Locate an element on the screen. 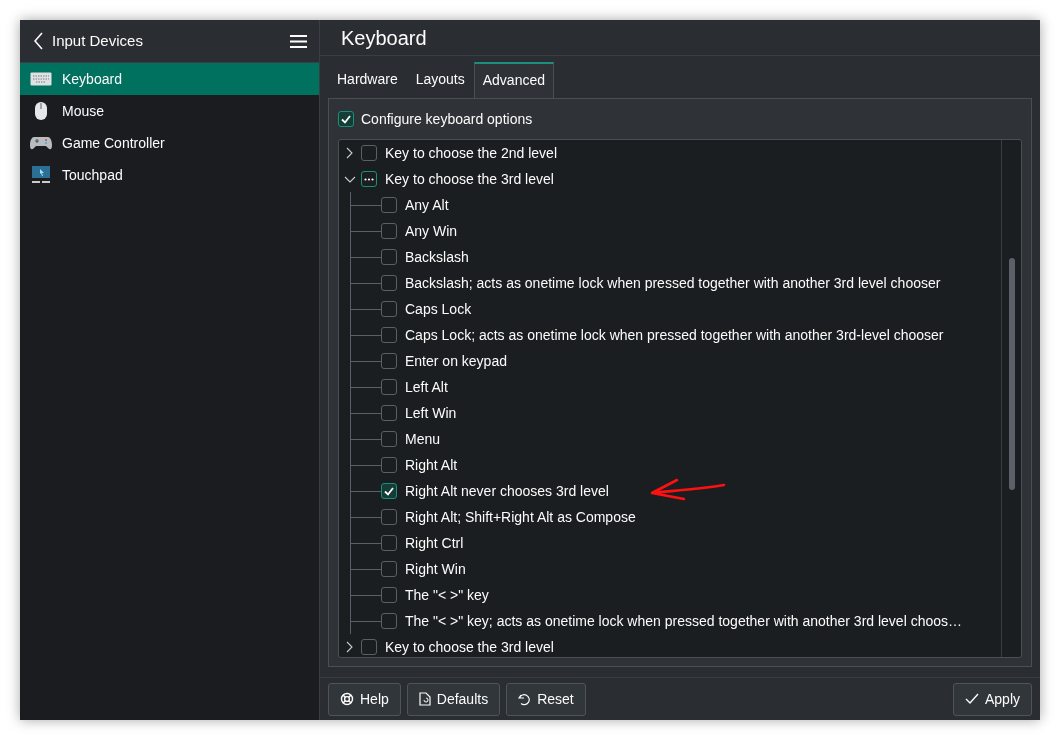  tree-item-label: Right Alt never chooses 3rd level is located at coordinates (507, 491).